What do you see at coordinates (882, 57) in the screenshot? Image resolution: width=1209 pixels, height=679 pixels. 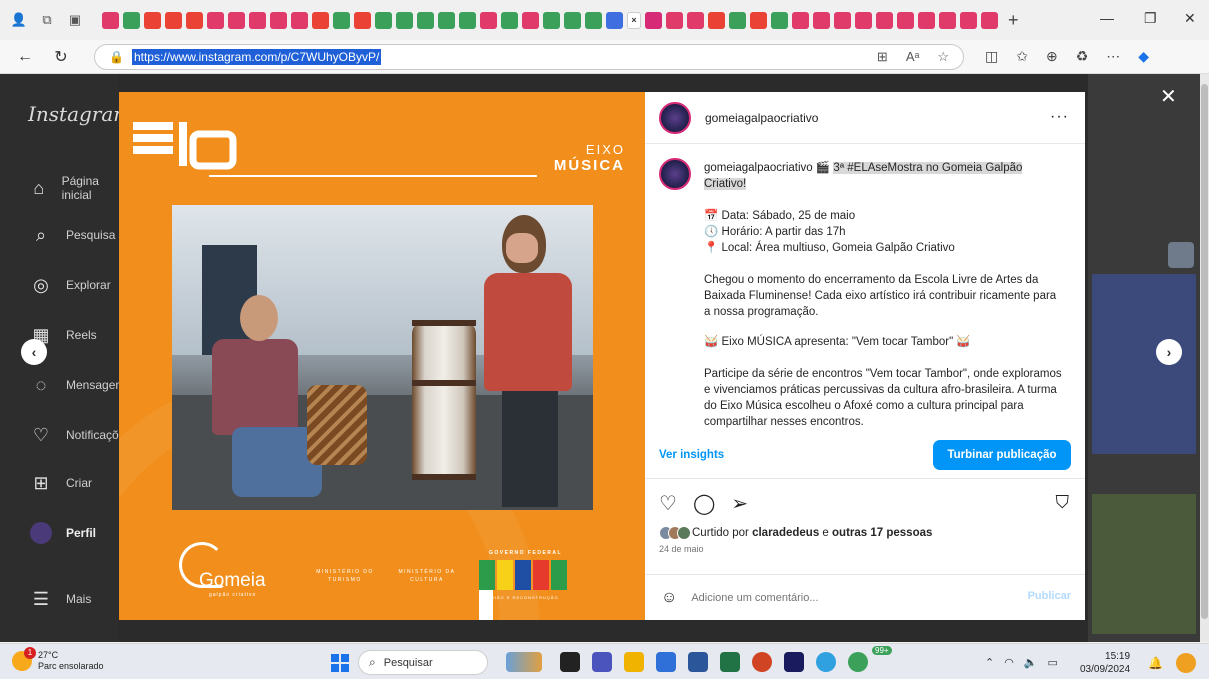 I see `app-available-icon: ⊞` at bounding box center [882, 57].